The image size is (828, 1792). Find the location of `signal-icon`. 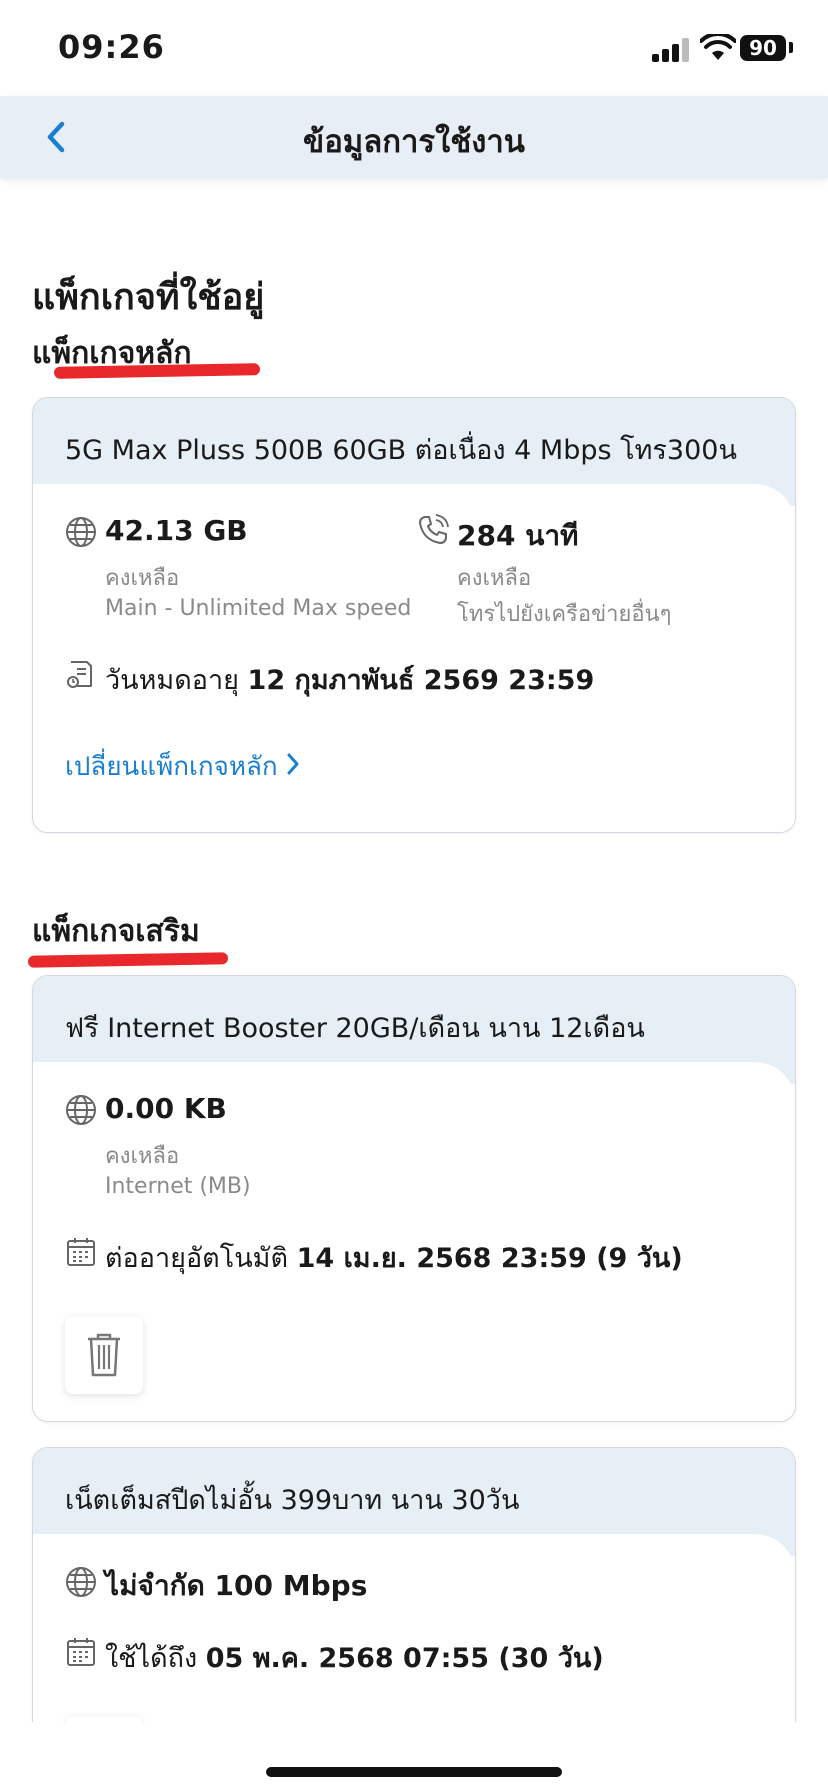

signal-icon is located at coordinates (671, 50).